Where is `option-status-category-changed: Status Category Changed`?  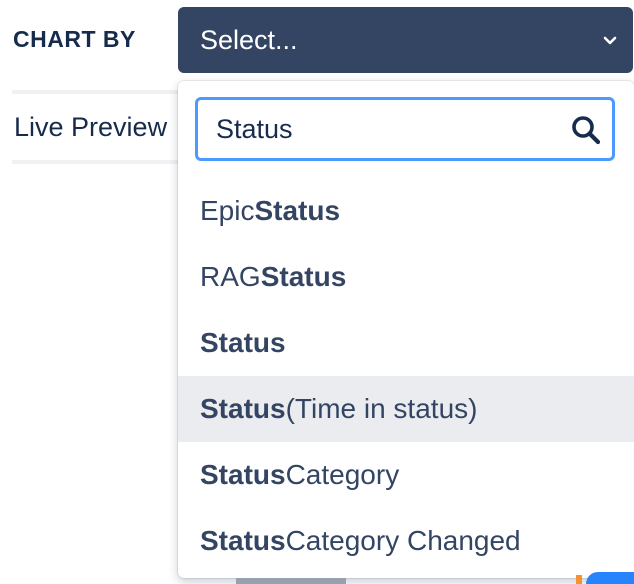
option-status-category-changed: Status Category Changed is located at coordinates (406, 541).